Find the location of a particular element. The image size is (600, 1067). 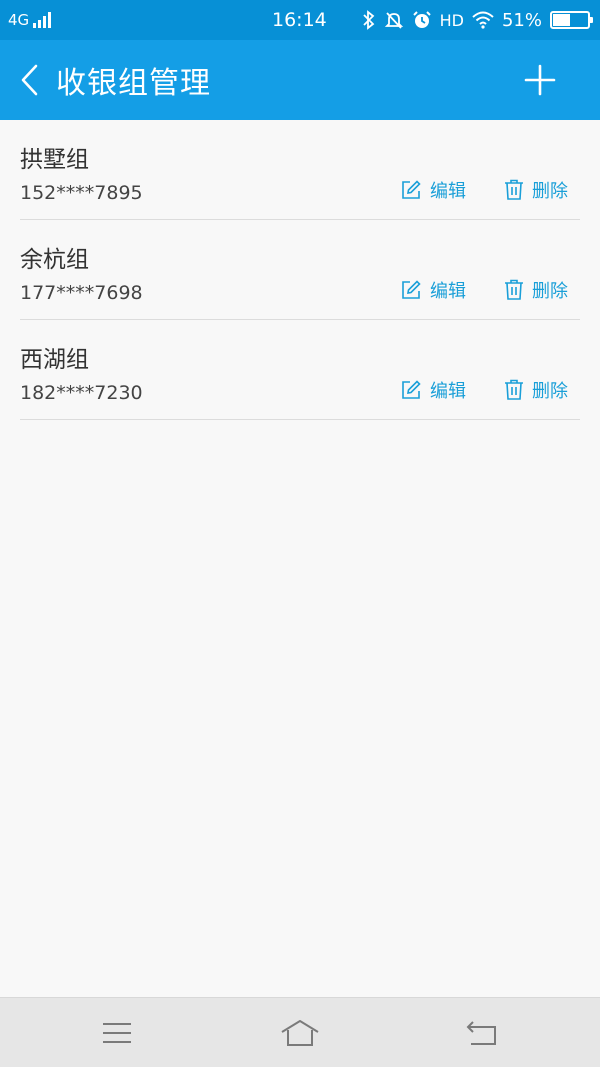

status-time: 16:14 is located at coordinates (299, 20).